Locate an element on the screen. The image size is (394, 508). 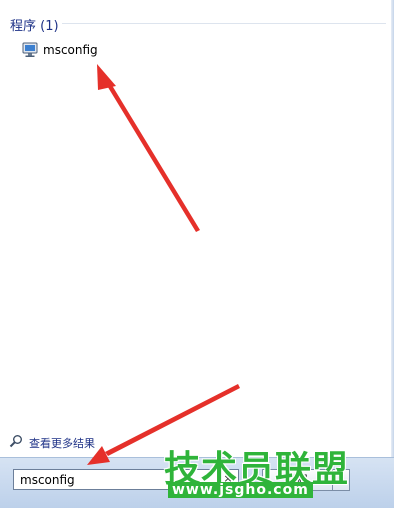
annotation-arrow-top is located at coordinates (148, 148).